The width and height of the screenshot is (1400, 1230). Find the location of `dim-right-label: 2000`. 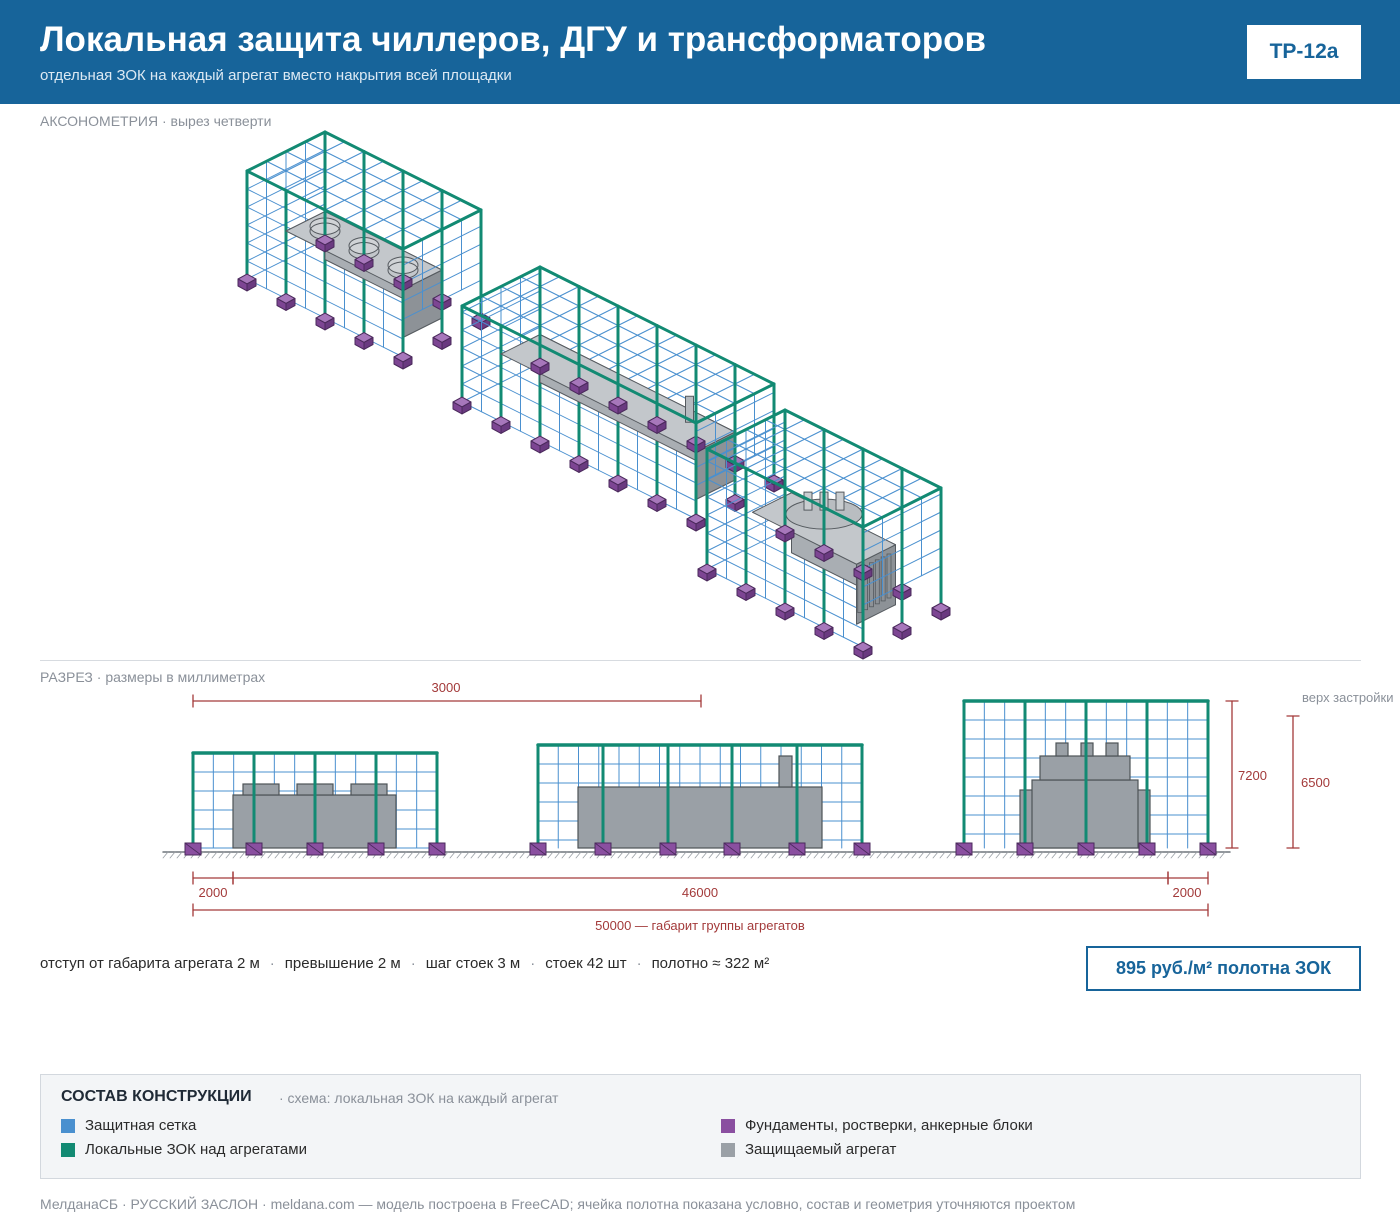

dim-right-label: 2000 is located at coordinates (1187, 892).